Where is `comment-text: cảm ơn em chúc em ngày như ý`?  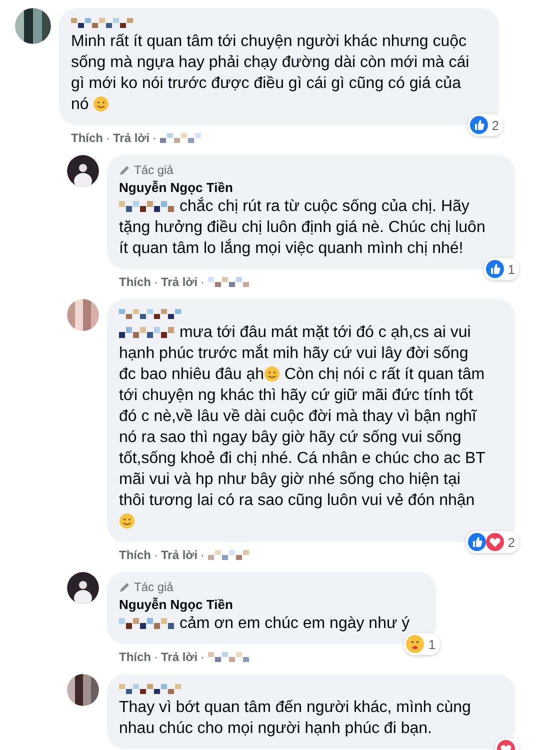
comment-text: cảm ơn em chúc em ngày như ý is located at coordinates (264, 623).